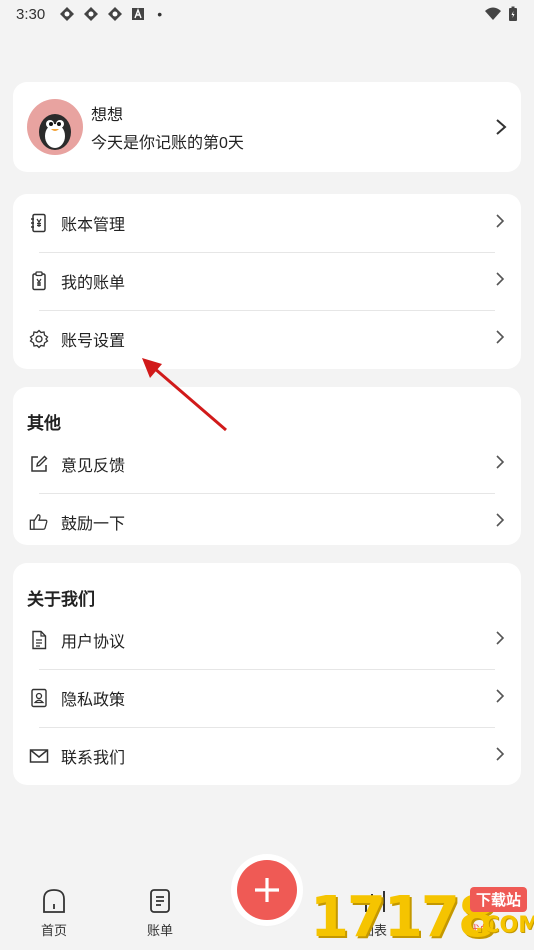  What do you see at coordinates (403, 917) in the screenshot?
I see `watermark-digits: 17178` at bounding box center [403, 917].